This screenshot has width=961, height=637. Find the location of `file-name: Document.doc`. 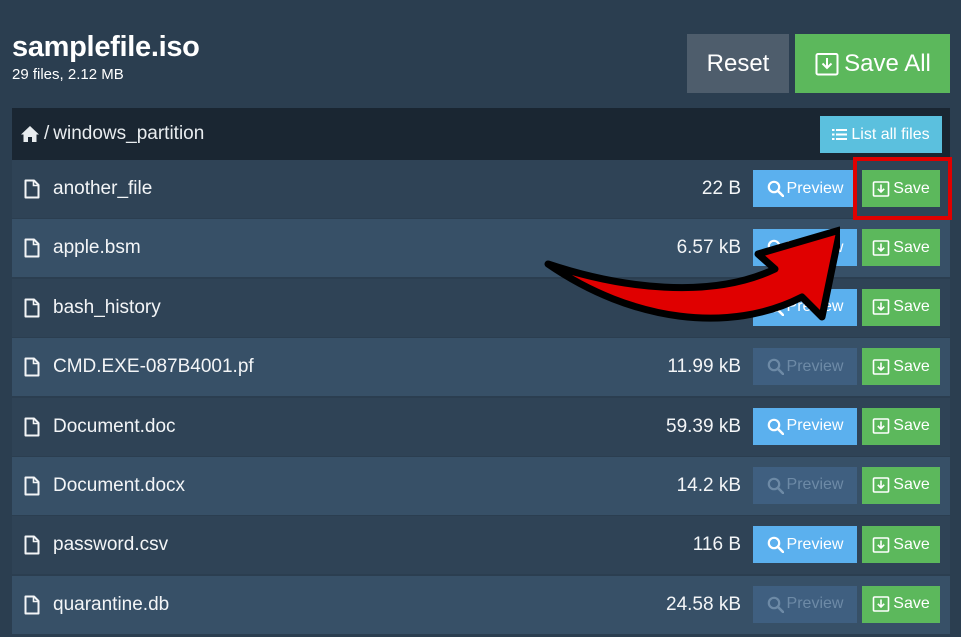

file-name: Document.doc is located at coordinates (114, 427).